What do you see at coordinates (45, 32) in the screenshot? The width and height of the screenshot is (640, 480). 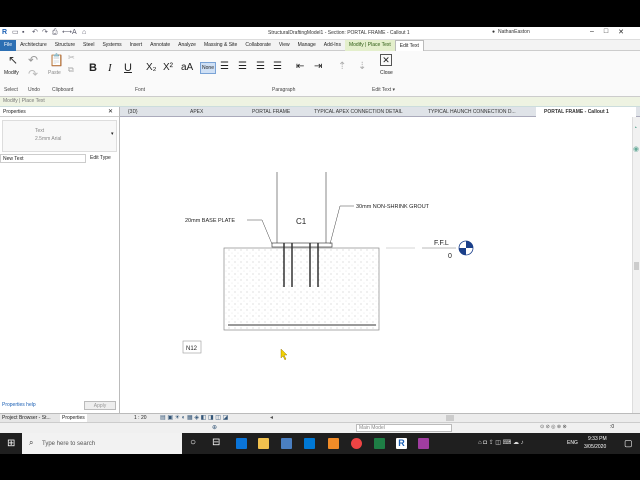 I see `redo-icon: ↷` at bounding box center [45, 32].